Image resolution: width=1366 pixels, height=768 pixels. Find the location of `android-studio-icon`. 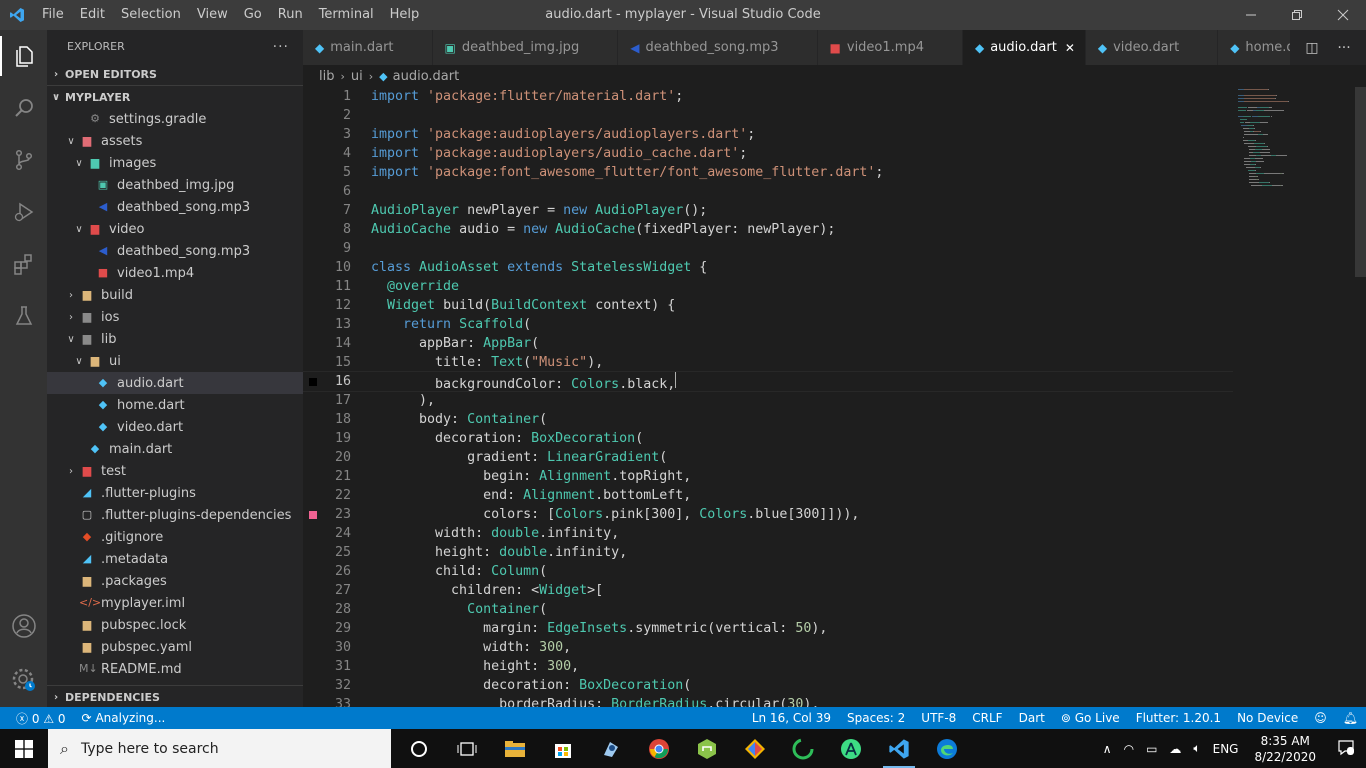

android-studio-icon is located at coordinates (851, 748).